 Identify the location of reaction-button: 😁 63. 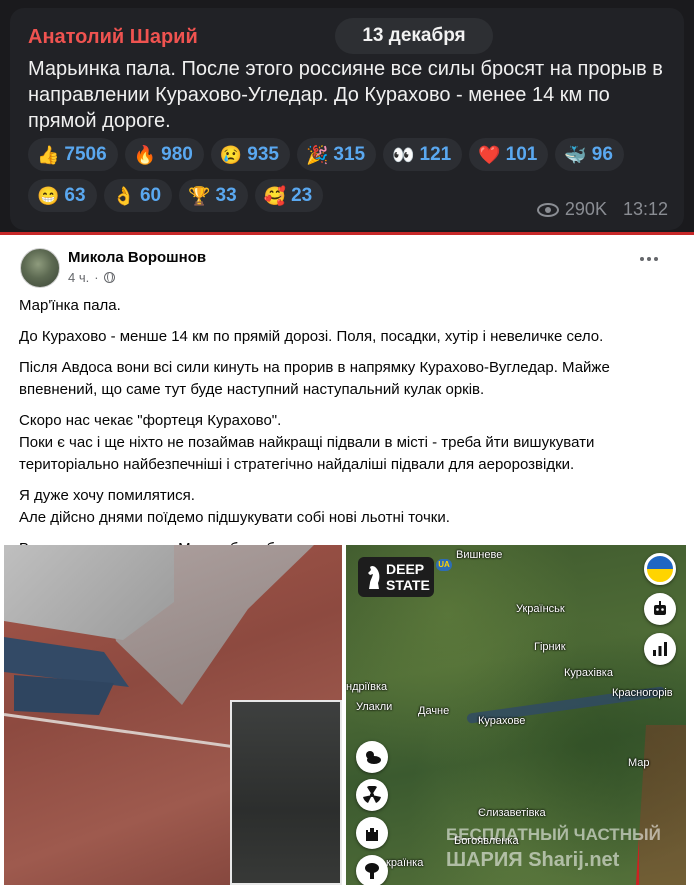
(62, 195).